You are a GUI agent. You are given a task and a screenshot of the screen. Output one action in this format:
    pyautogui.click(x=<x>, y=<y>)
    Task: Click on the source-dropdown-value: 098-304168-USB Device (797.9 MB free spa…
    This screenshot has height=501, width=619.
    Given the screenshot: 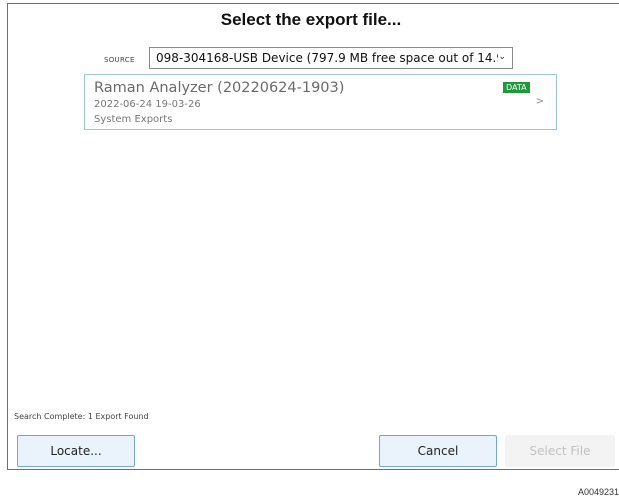 What is the action you would take?
    pyautogui.click(x=327, y=58)
    